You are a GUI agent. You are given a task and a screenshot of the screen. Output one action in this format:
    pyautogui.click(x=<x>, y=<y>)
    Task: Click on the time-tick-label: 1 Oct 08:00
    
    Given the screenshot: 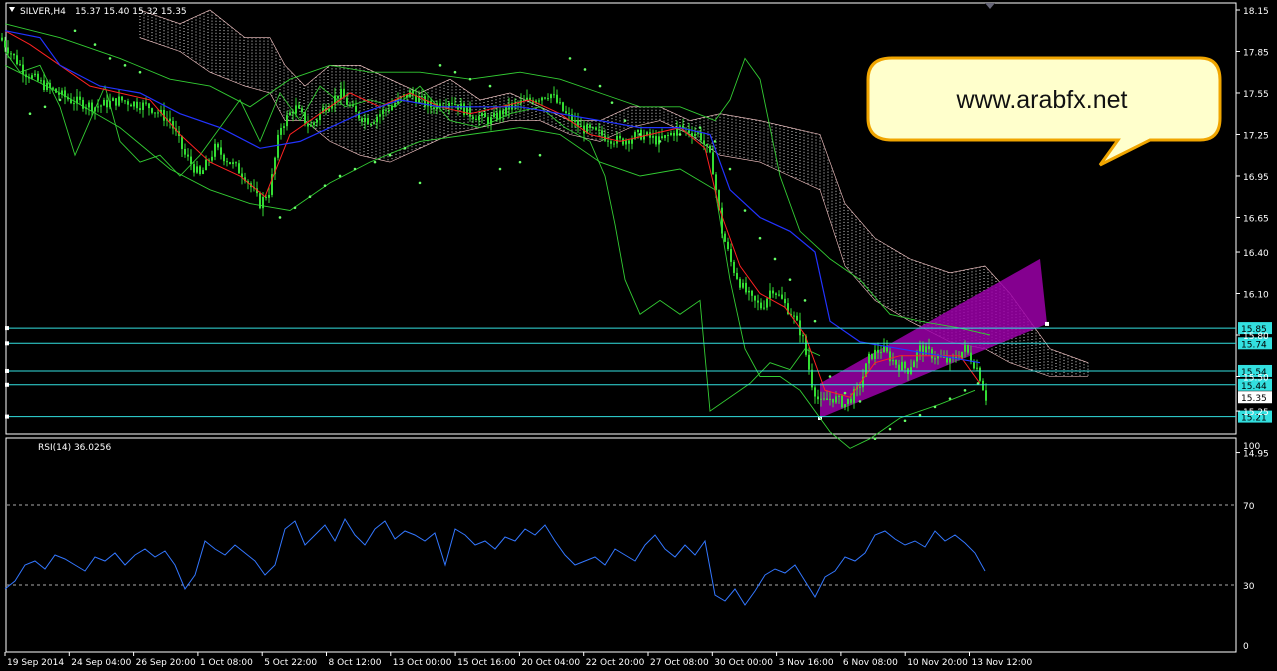 What is the action you would take?
    pyautogui.click(x=226, y=663)
    